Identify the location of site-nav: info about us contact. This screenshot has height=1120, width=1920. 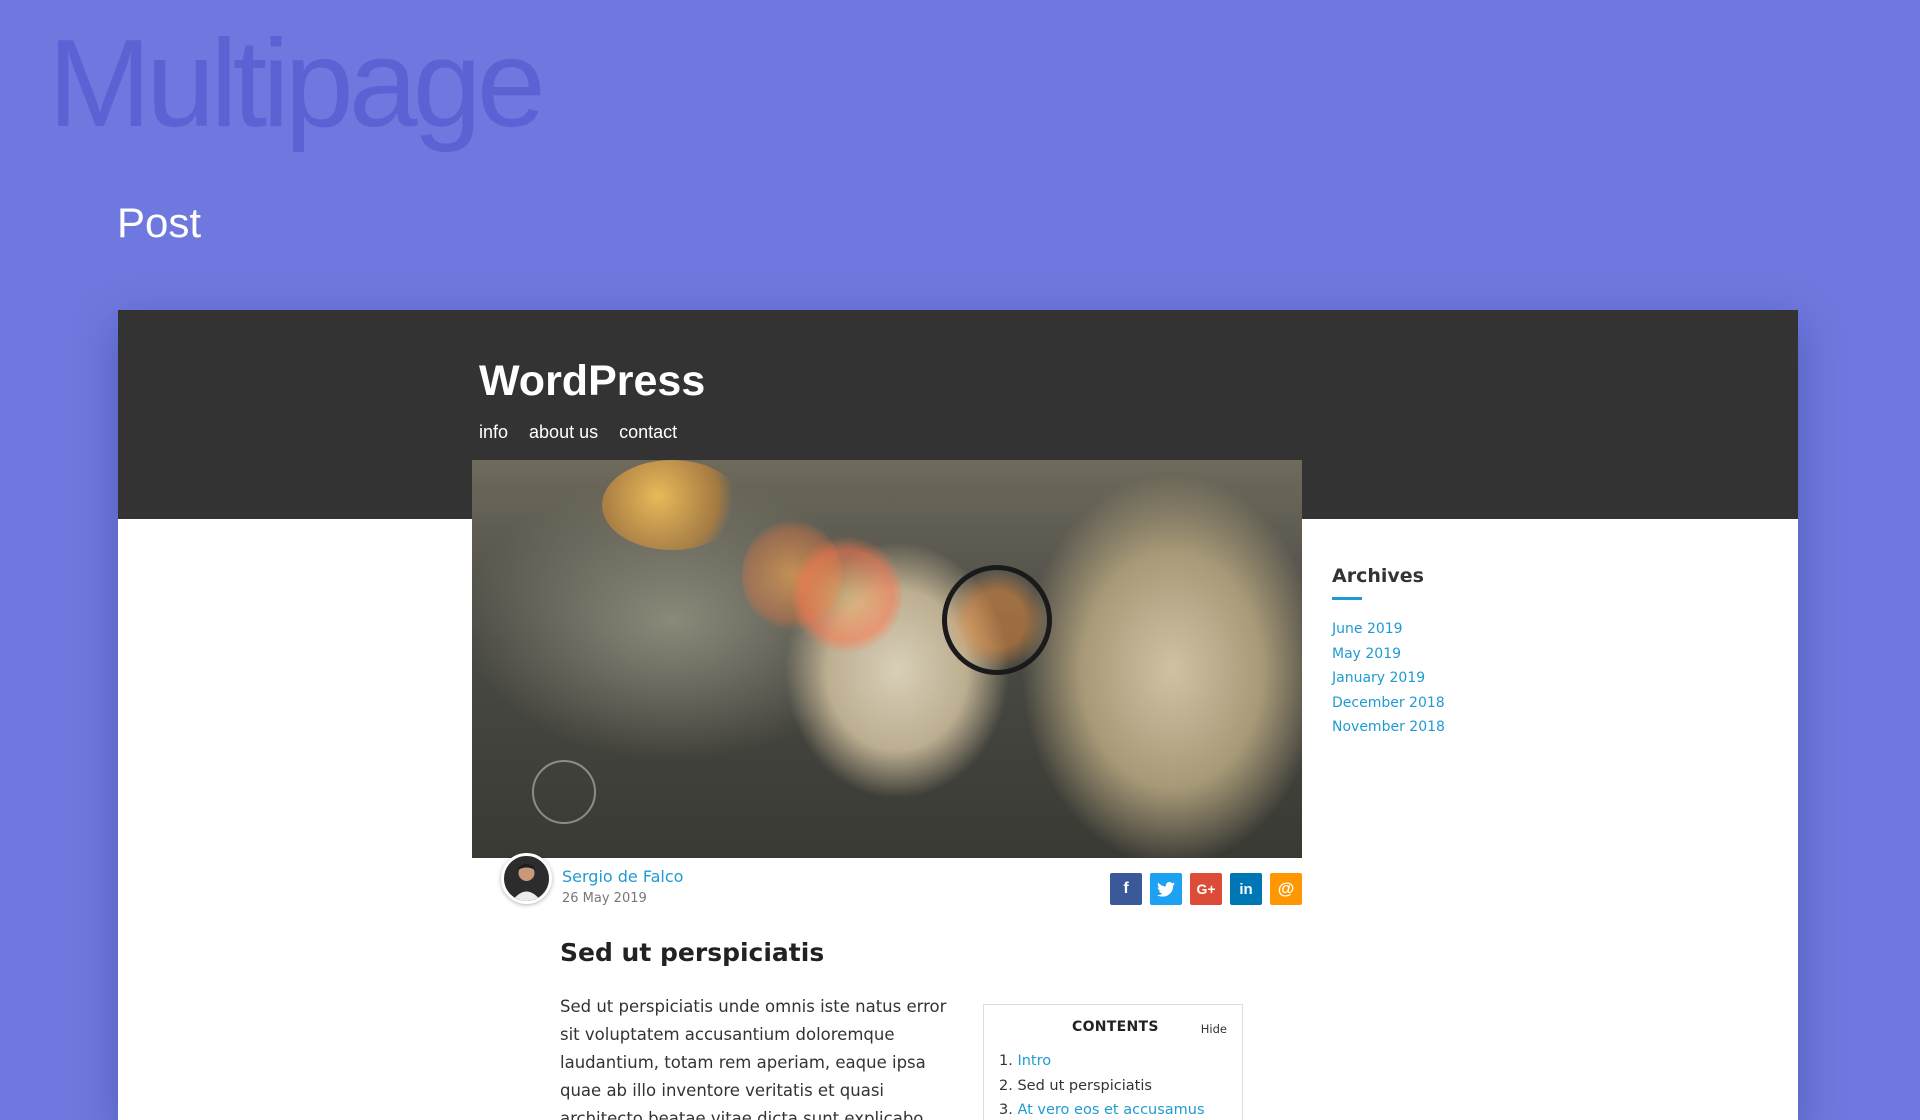
(578, 432).